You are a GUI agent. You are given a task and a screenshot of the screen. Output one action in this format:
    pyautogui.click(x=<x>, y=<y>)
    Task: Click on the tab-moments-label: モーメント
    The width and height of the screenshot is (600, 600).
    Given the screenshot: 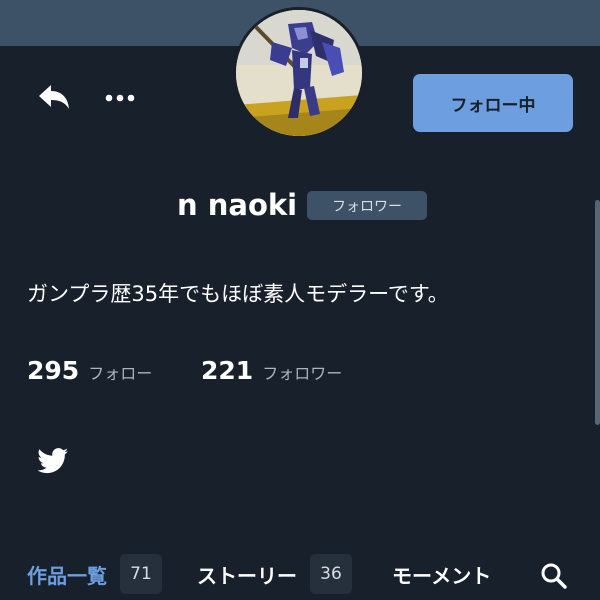 What is the action you would take?
    pyautogui.click(x=442, y=575)
    